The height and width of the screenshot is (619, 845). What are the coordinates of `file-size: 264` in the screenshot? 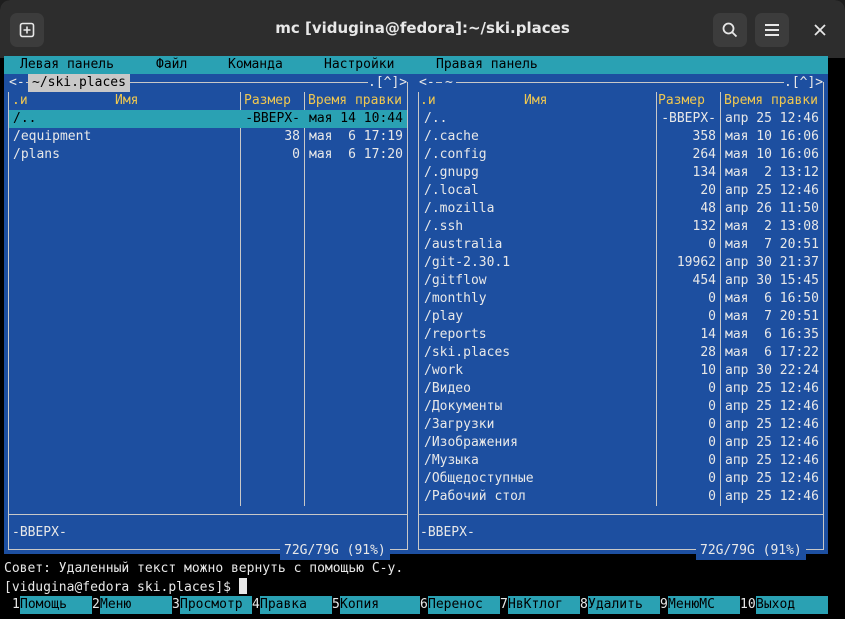 It's located at (704, 154).